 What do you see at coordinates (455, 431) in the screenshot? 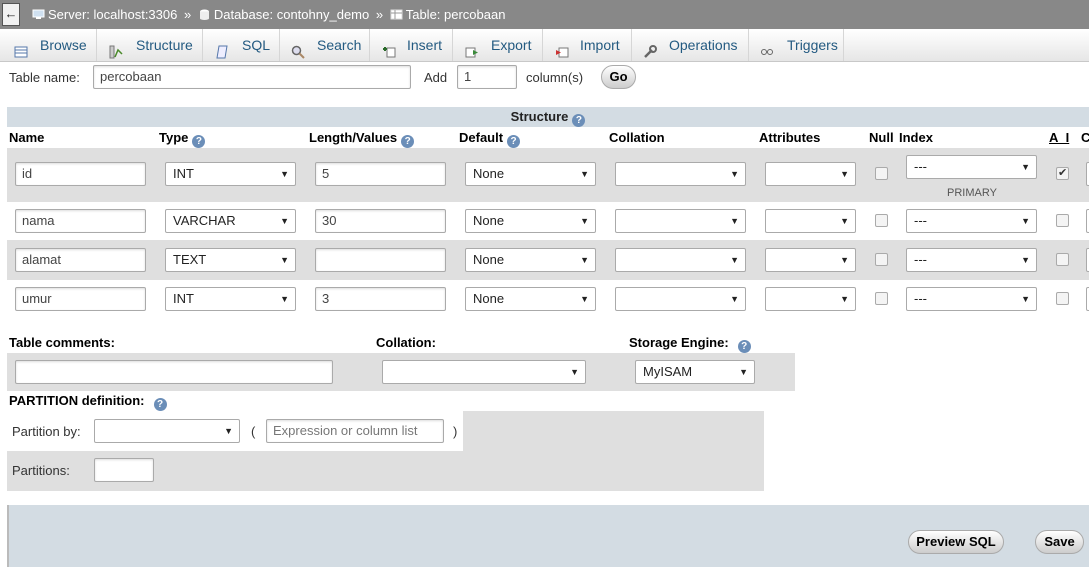
I see `close-paren: )` at bounding box center [455, 431].